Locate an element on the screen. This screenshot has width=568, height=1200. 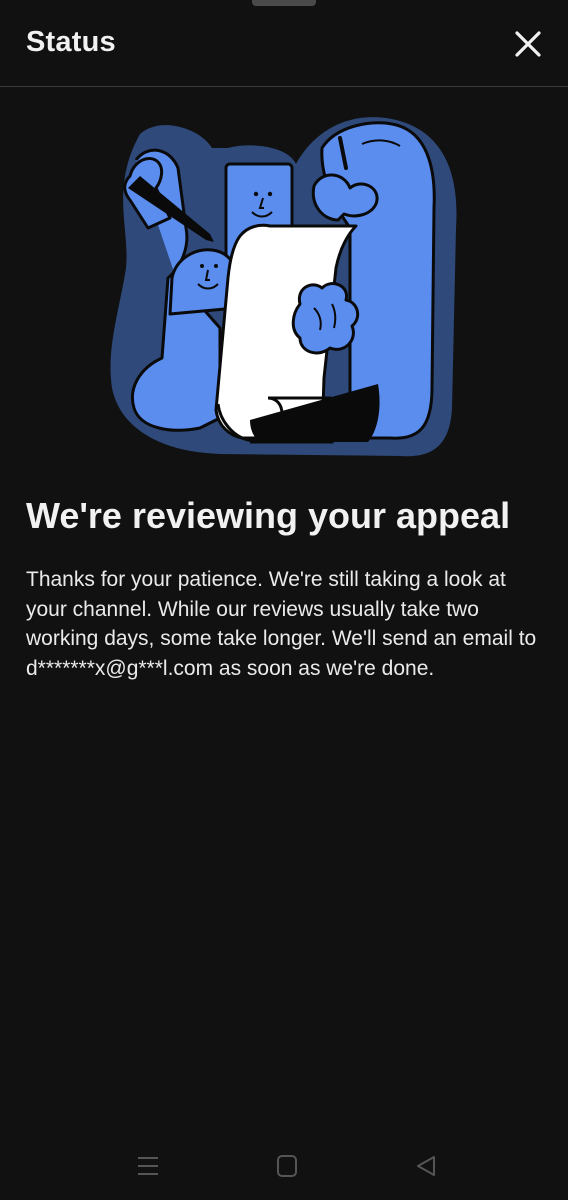
menu-button is located at coordinates (148, 1166).